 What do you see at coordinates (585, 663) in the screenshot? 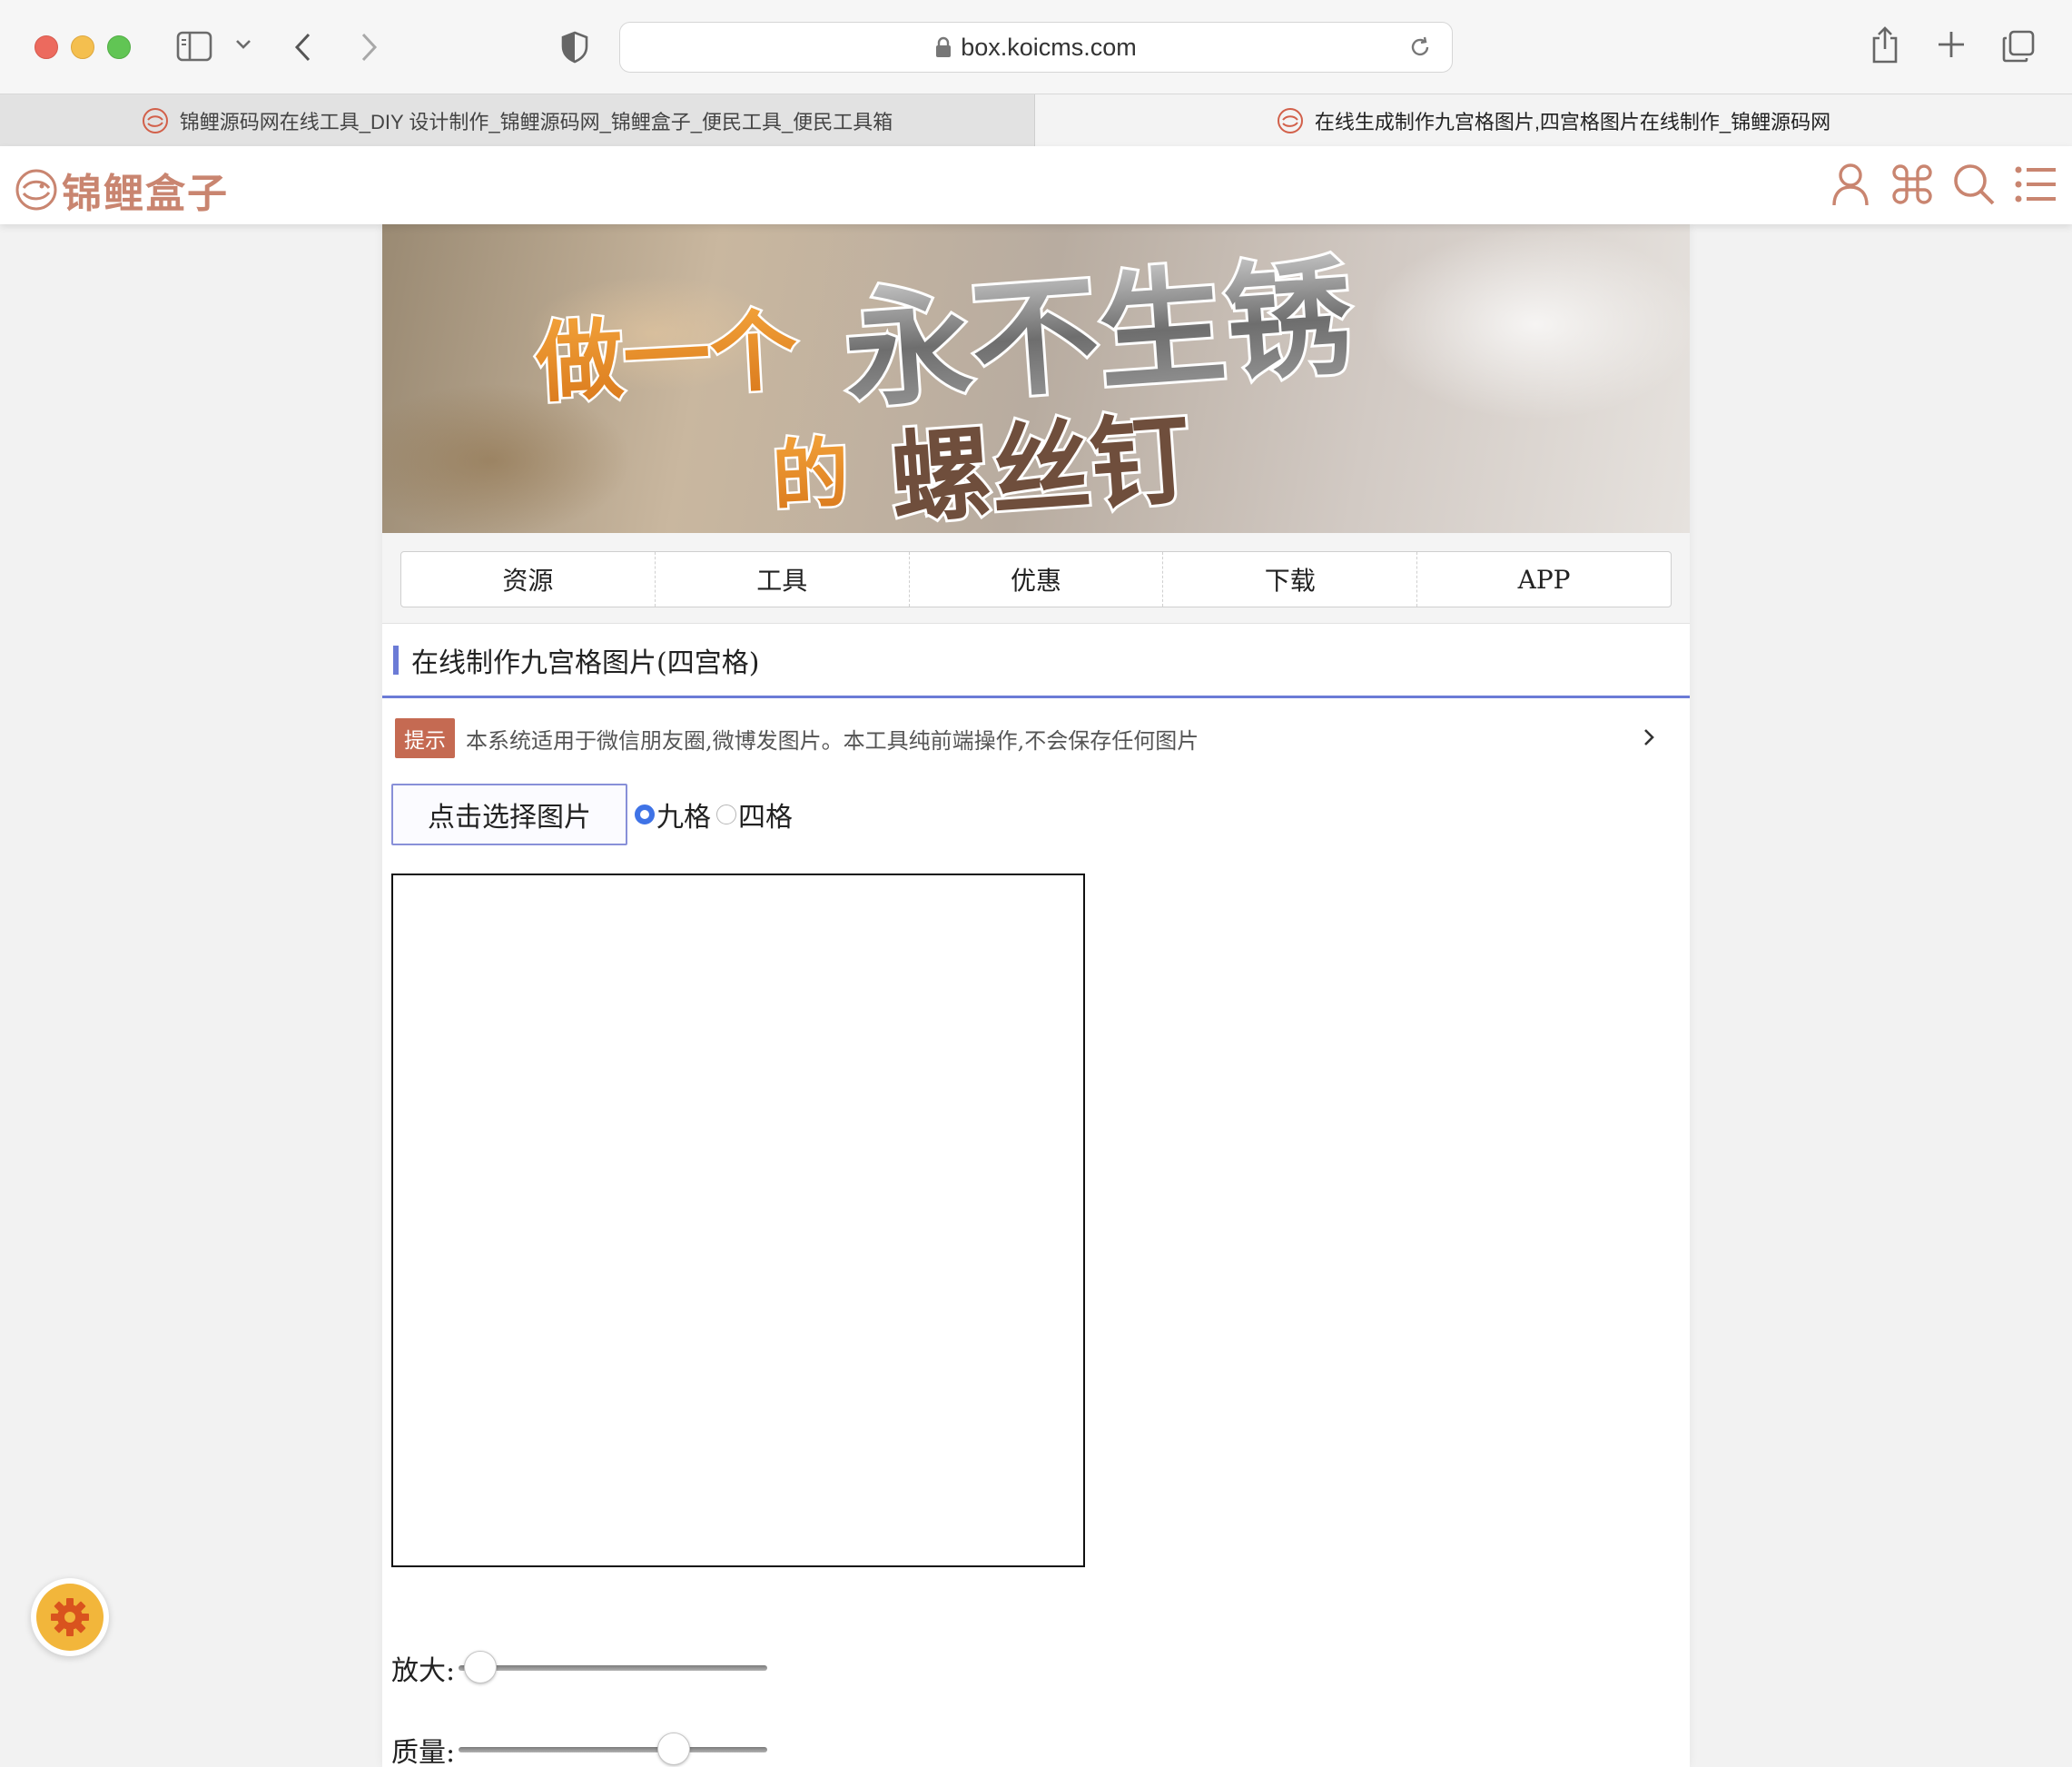
I see `page-title: 在线制作九宫格图片(四宫格)` at bounding box center [585, 663].